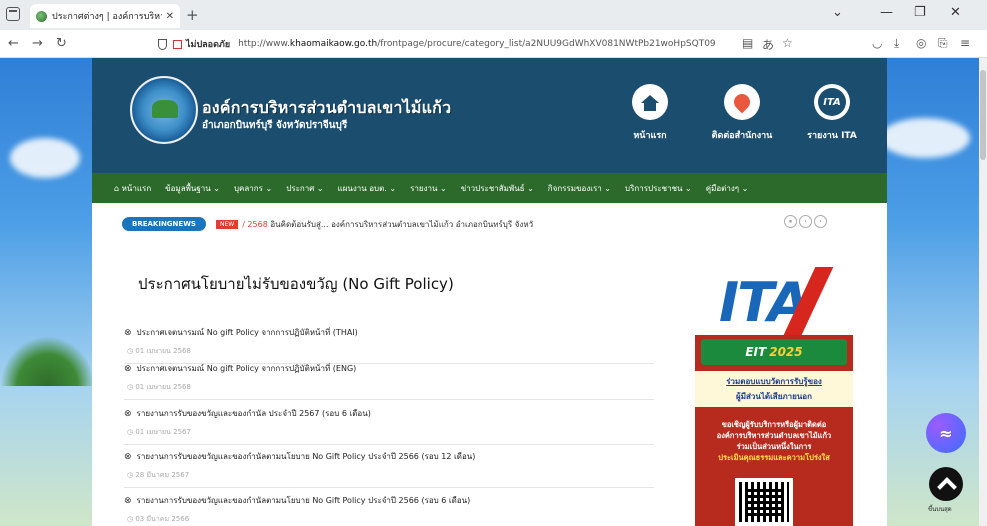 The height and width of the screenshot is (526, 987). Describe the element at coordinates (428, 188) in the screenshot. I see `menu-item-reports: รายงาน ⌄` at that location.